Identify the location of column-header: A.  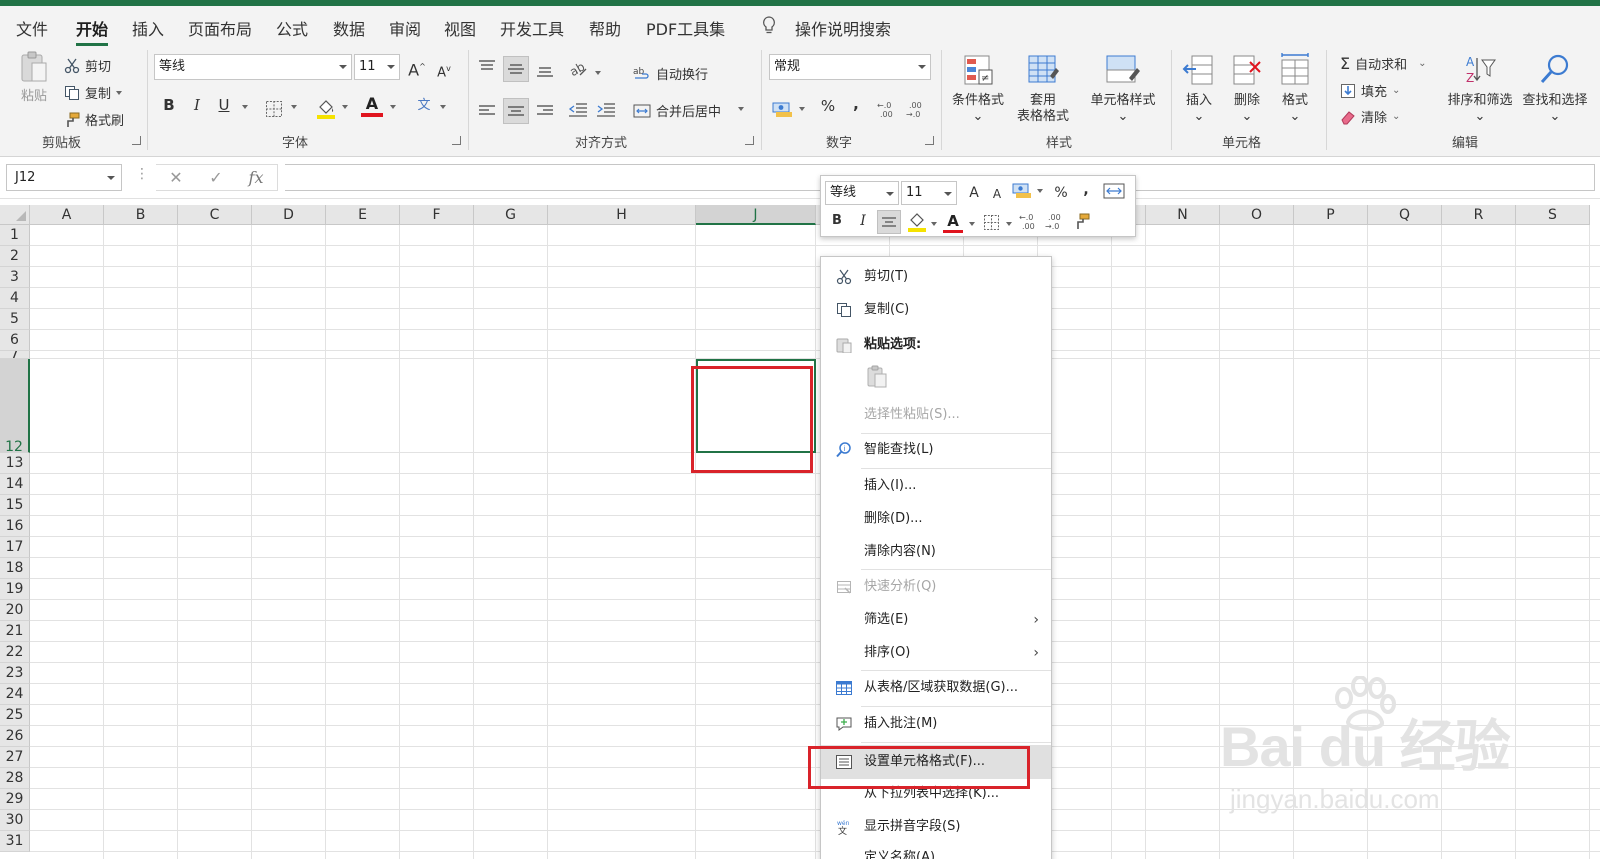
(67, 215).